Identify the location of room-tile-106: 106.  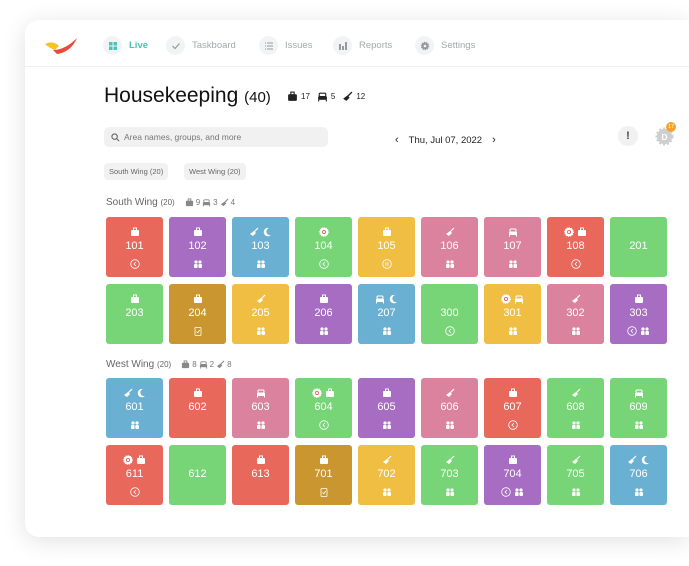
(449, 247).